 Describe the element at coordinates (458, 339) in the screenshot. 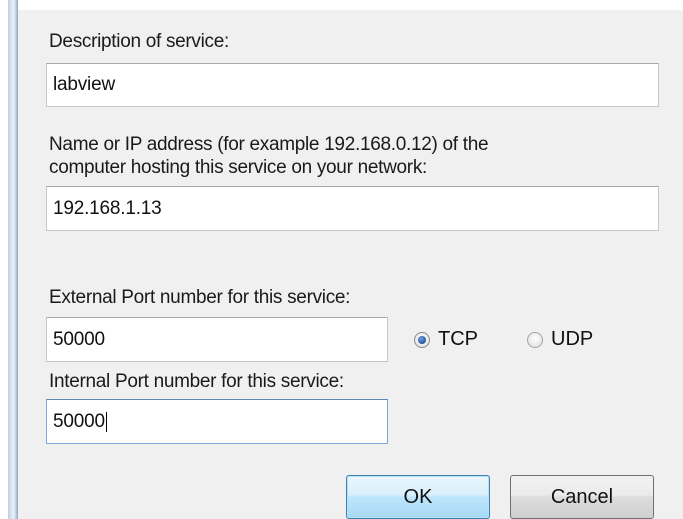

I see `tcp-radio-label: TCP` at that location.